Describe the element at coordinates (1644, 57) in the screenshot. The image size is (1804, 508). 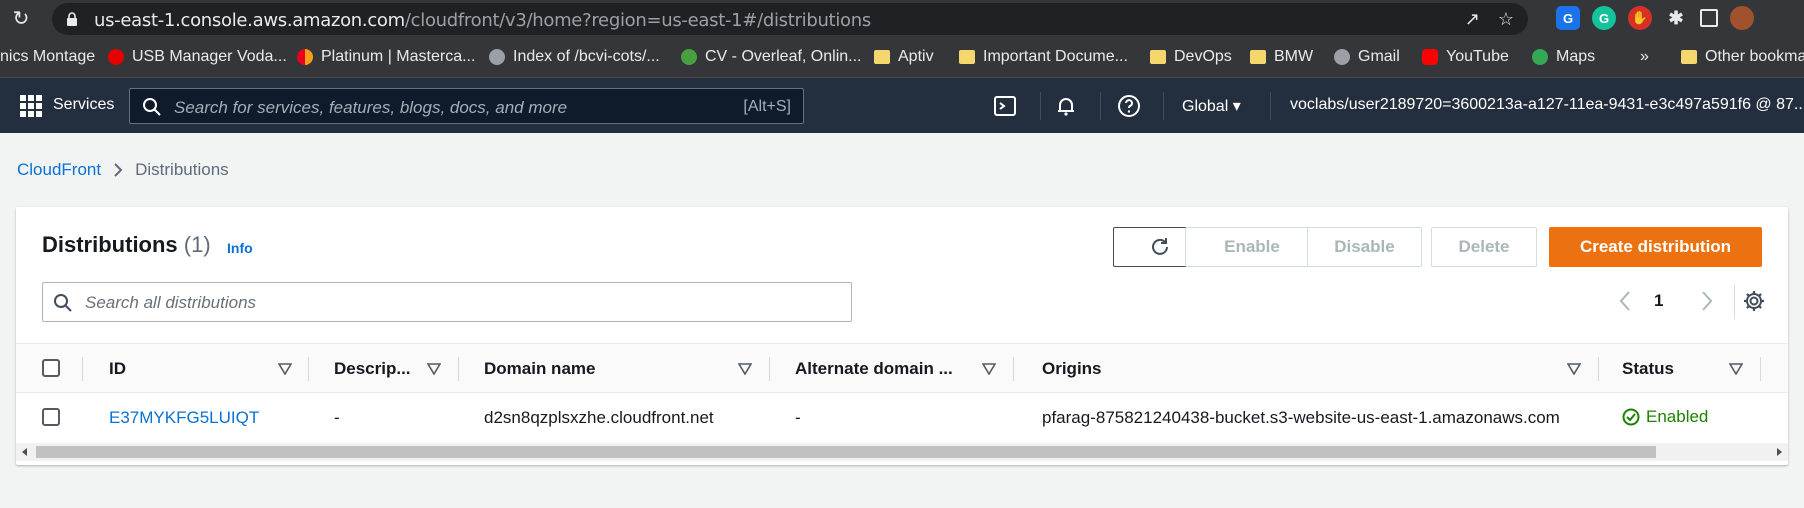
I see `bookmarks-overflow: »` at that location.